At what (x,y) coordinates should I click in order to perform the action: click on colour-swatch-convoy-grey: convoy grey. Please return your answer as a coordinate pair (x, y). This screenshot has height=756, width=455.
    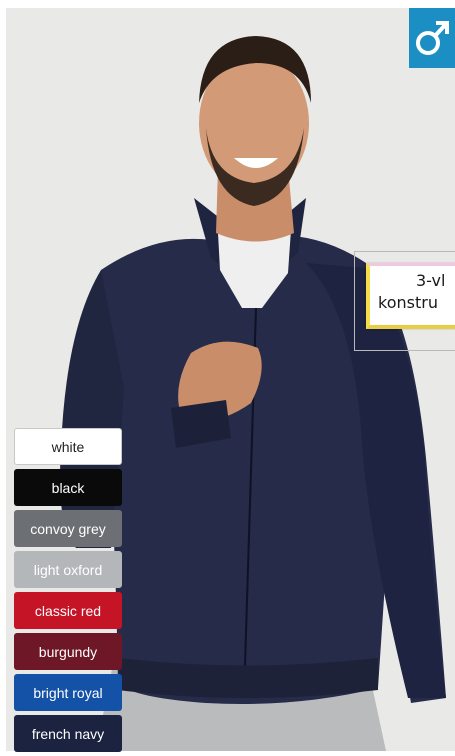
    Looking at the image, I should click on (68, 528).